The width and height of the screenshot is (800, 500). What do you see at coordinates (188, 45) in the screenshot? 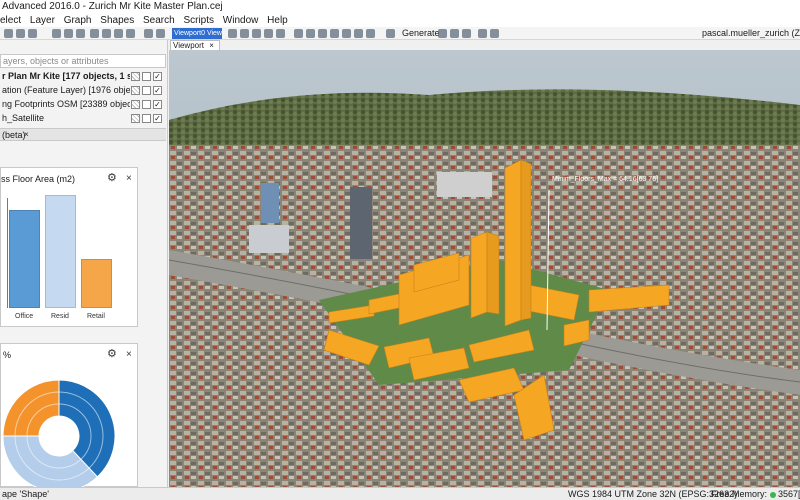
I see `viewport-tab-label: Viewport` at bounding box center [188, 45].